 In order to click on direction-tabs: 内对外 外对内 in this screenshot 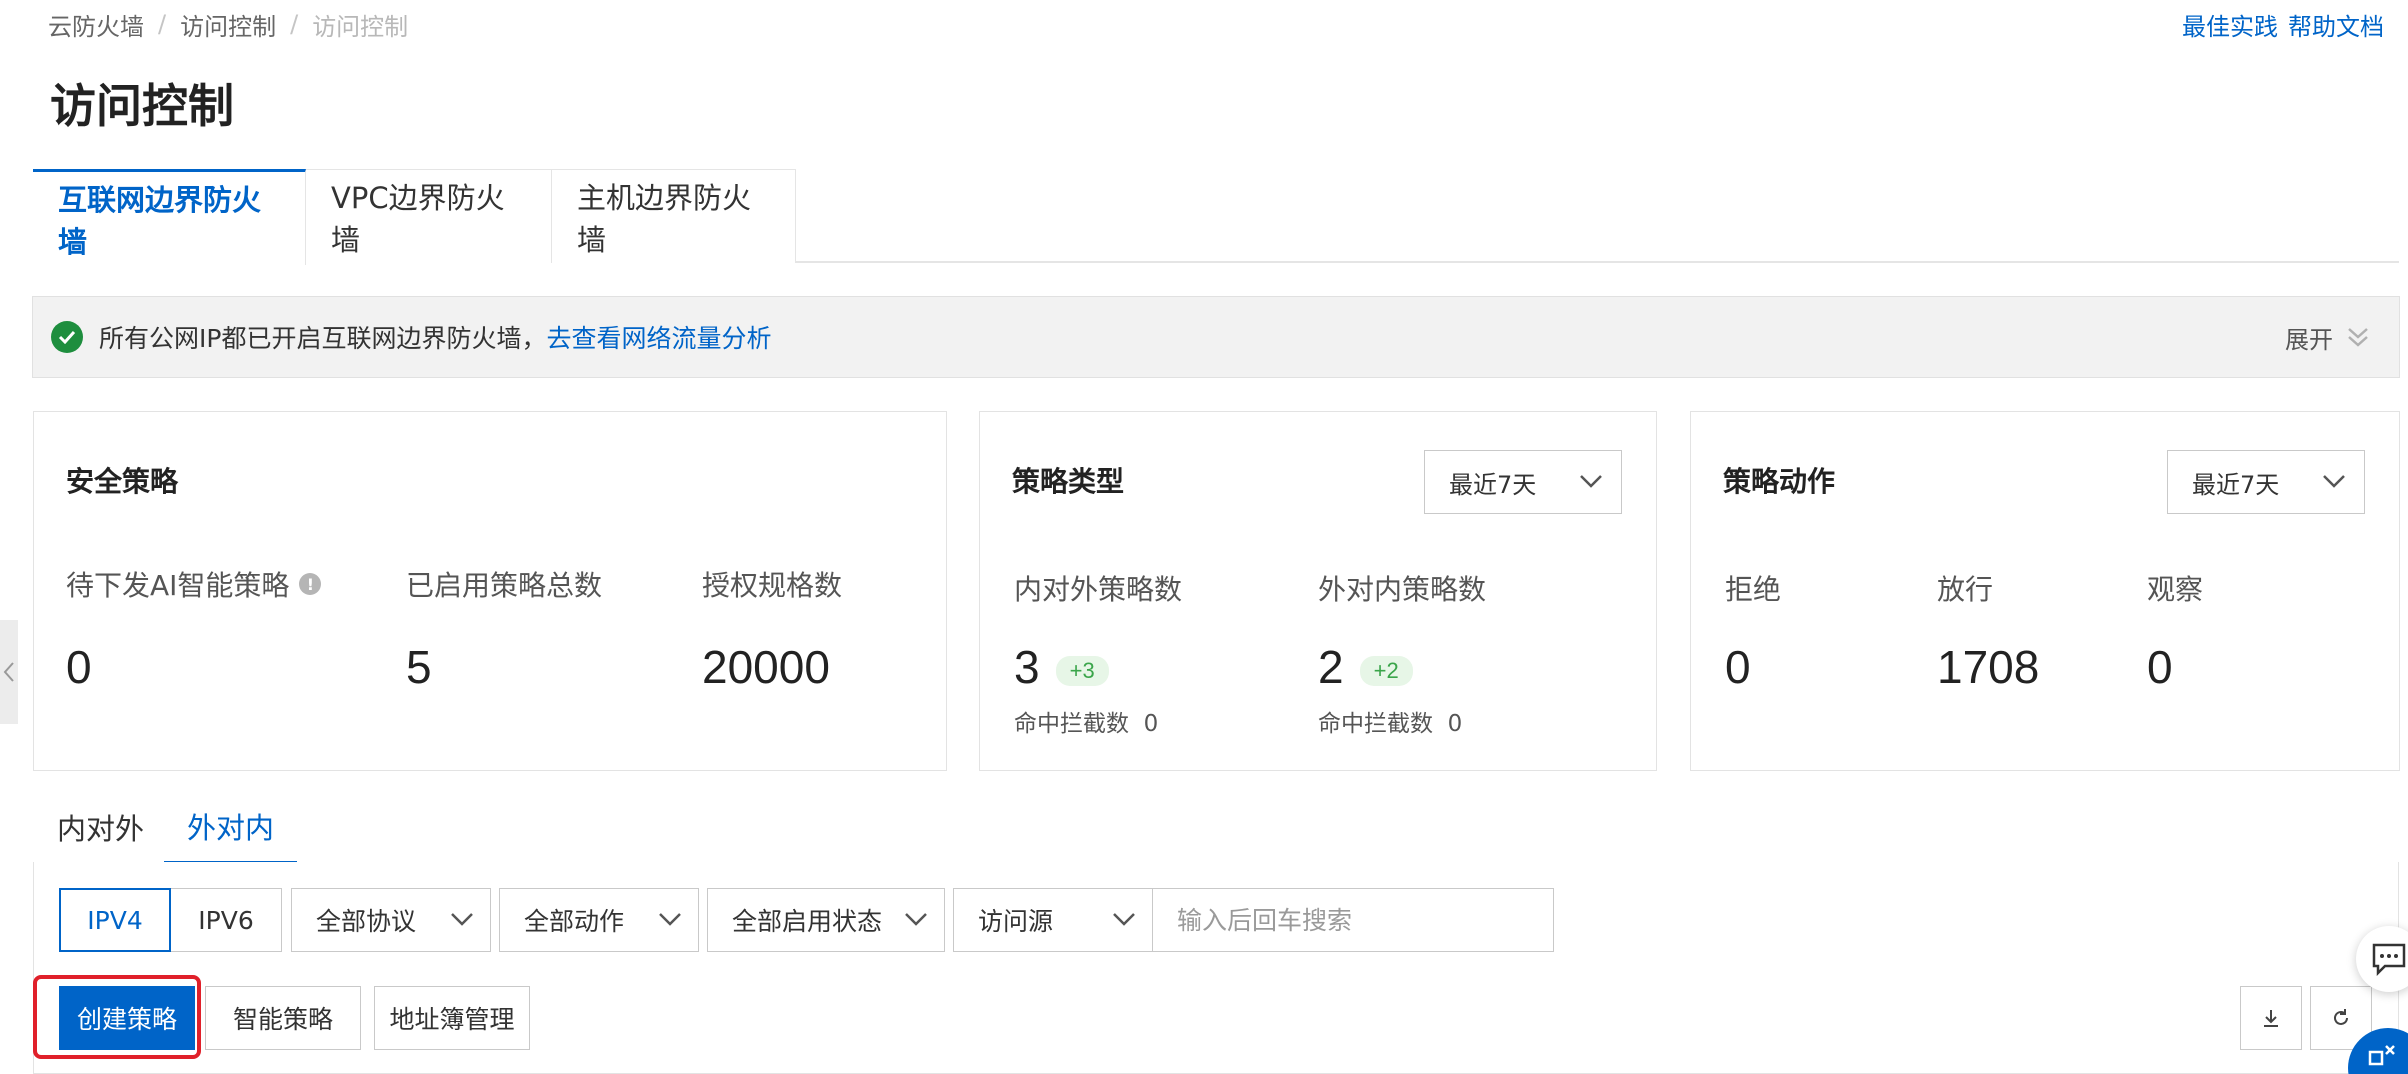, I will do `click(1216, 827)`.